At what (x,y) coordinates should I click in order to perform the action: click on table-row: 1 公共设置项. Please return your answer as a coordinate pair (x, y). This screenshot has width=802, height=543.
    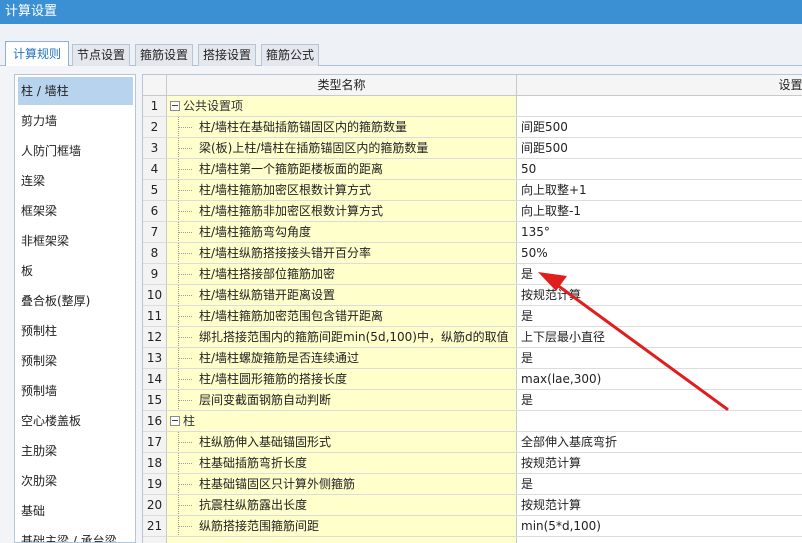
    Looking at the image, I should click on (472, 106).